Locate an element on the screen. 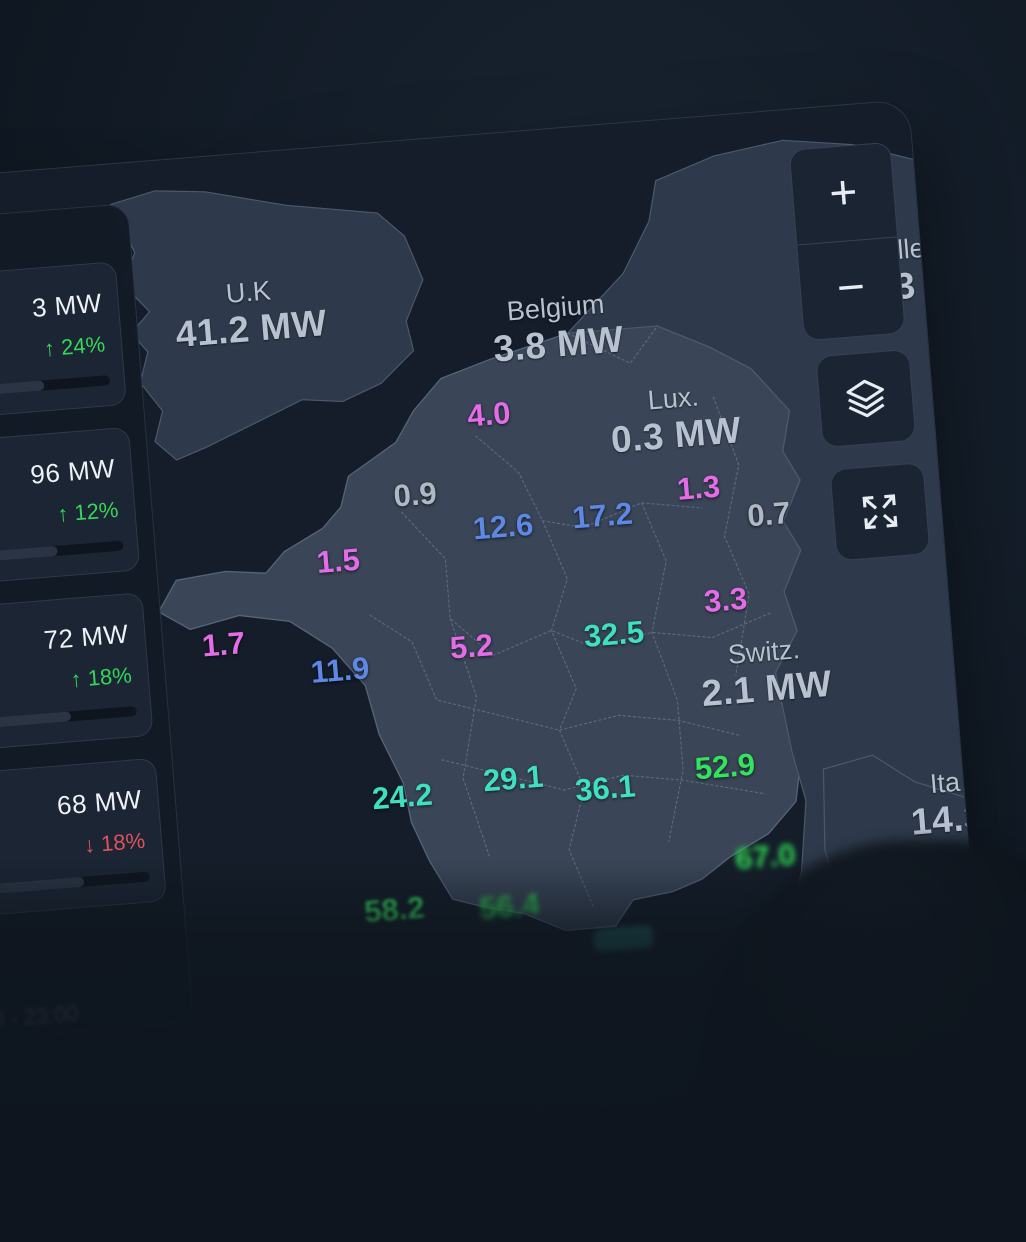 The image size is (1026, 1242). country-label-uk: U.K 41.2 MW is located at coordinates (251, 315).